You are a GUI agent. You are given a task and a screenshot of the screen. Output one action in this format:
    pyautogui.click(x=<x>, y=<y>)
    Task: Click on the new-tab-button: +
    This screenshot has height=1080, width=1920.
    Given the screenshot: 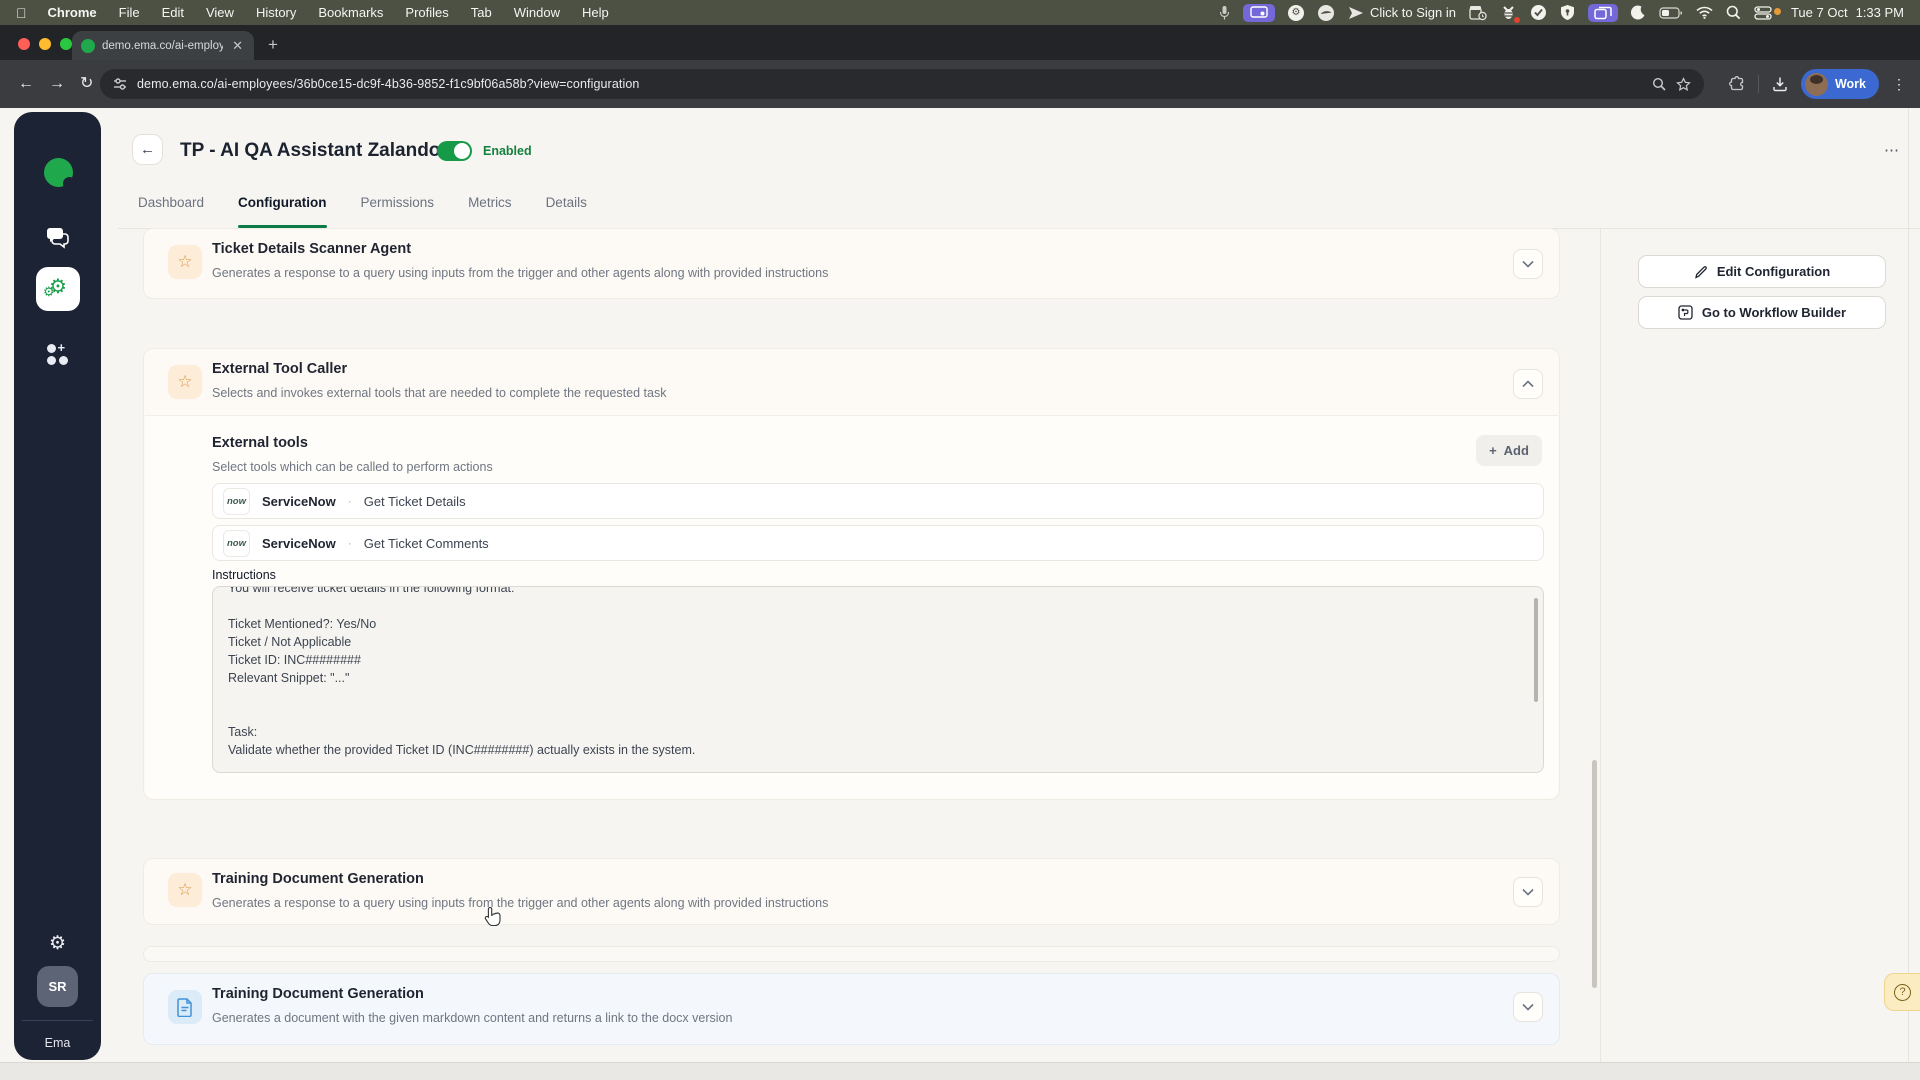 What is the action you would take?
    pyautogui.click(x=273, y=45)
    